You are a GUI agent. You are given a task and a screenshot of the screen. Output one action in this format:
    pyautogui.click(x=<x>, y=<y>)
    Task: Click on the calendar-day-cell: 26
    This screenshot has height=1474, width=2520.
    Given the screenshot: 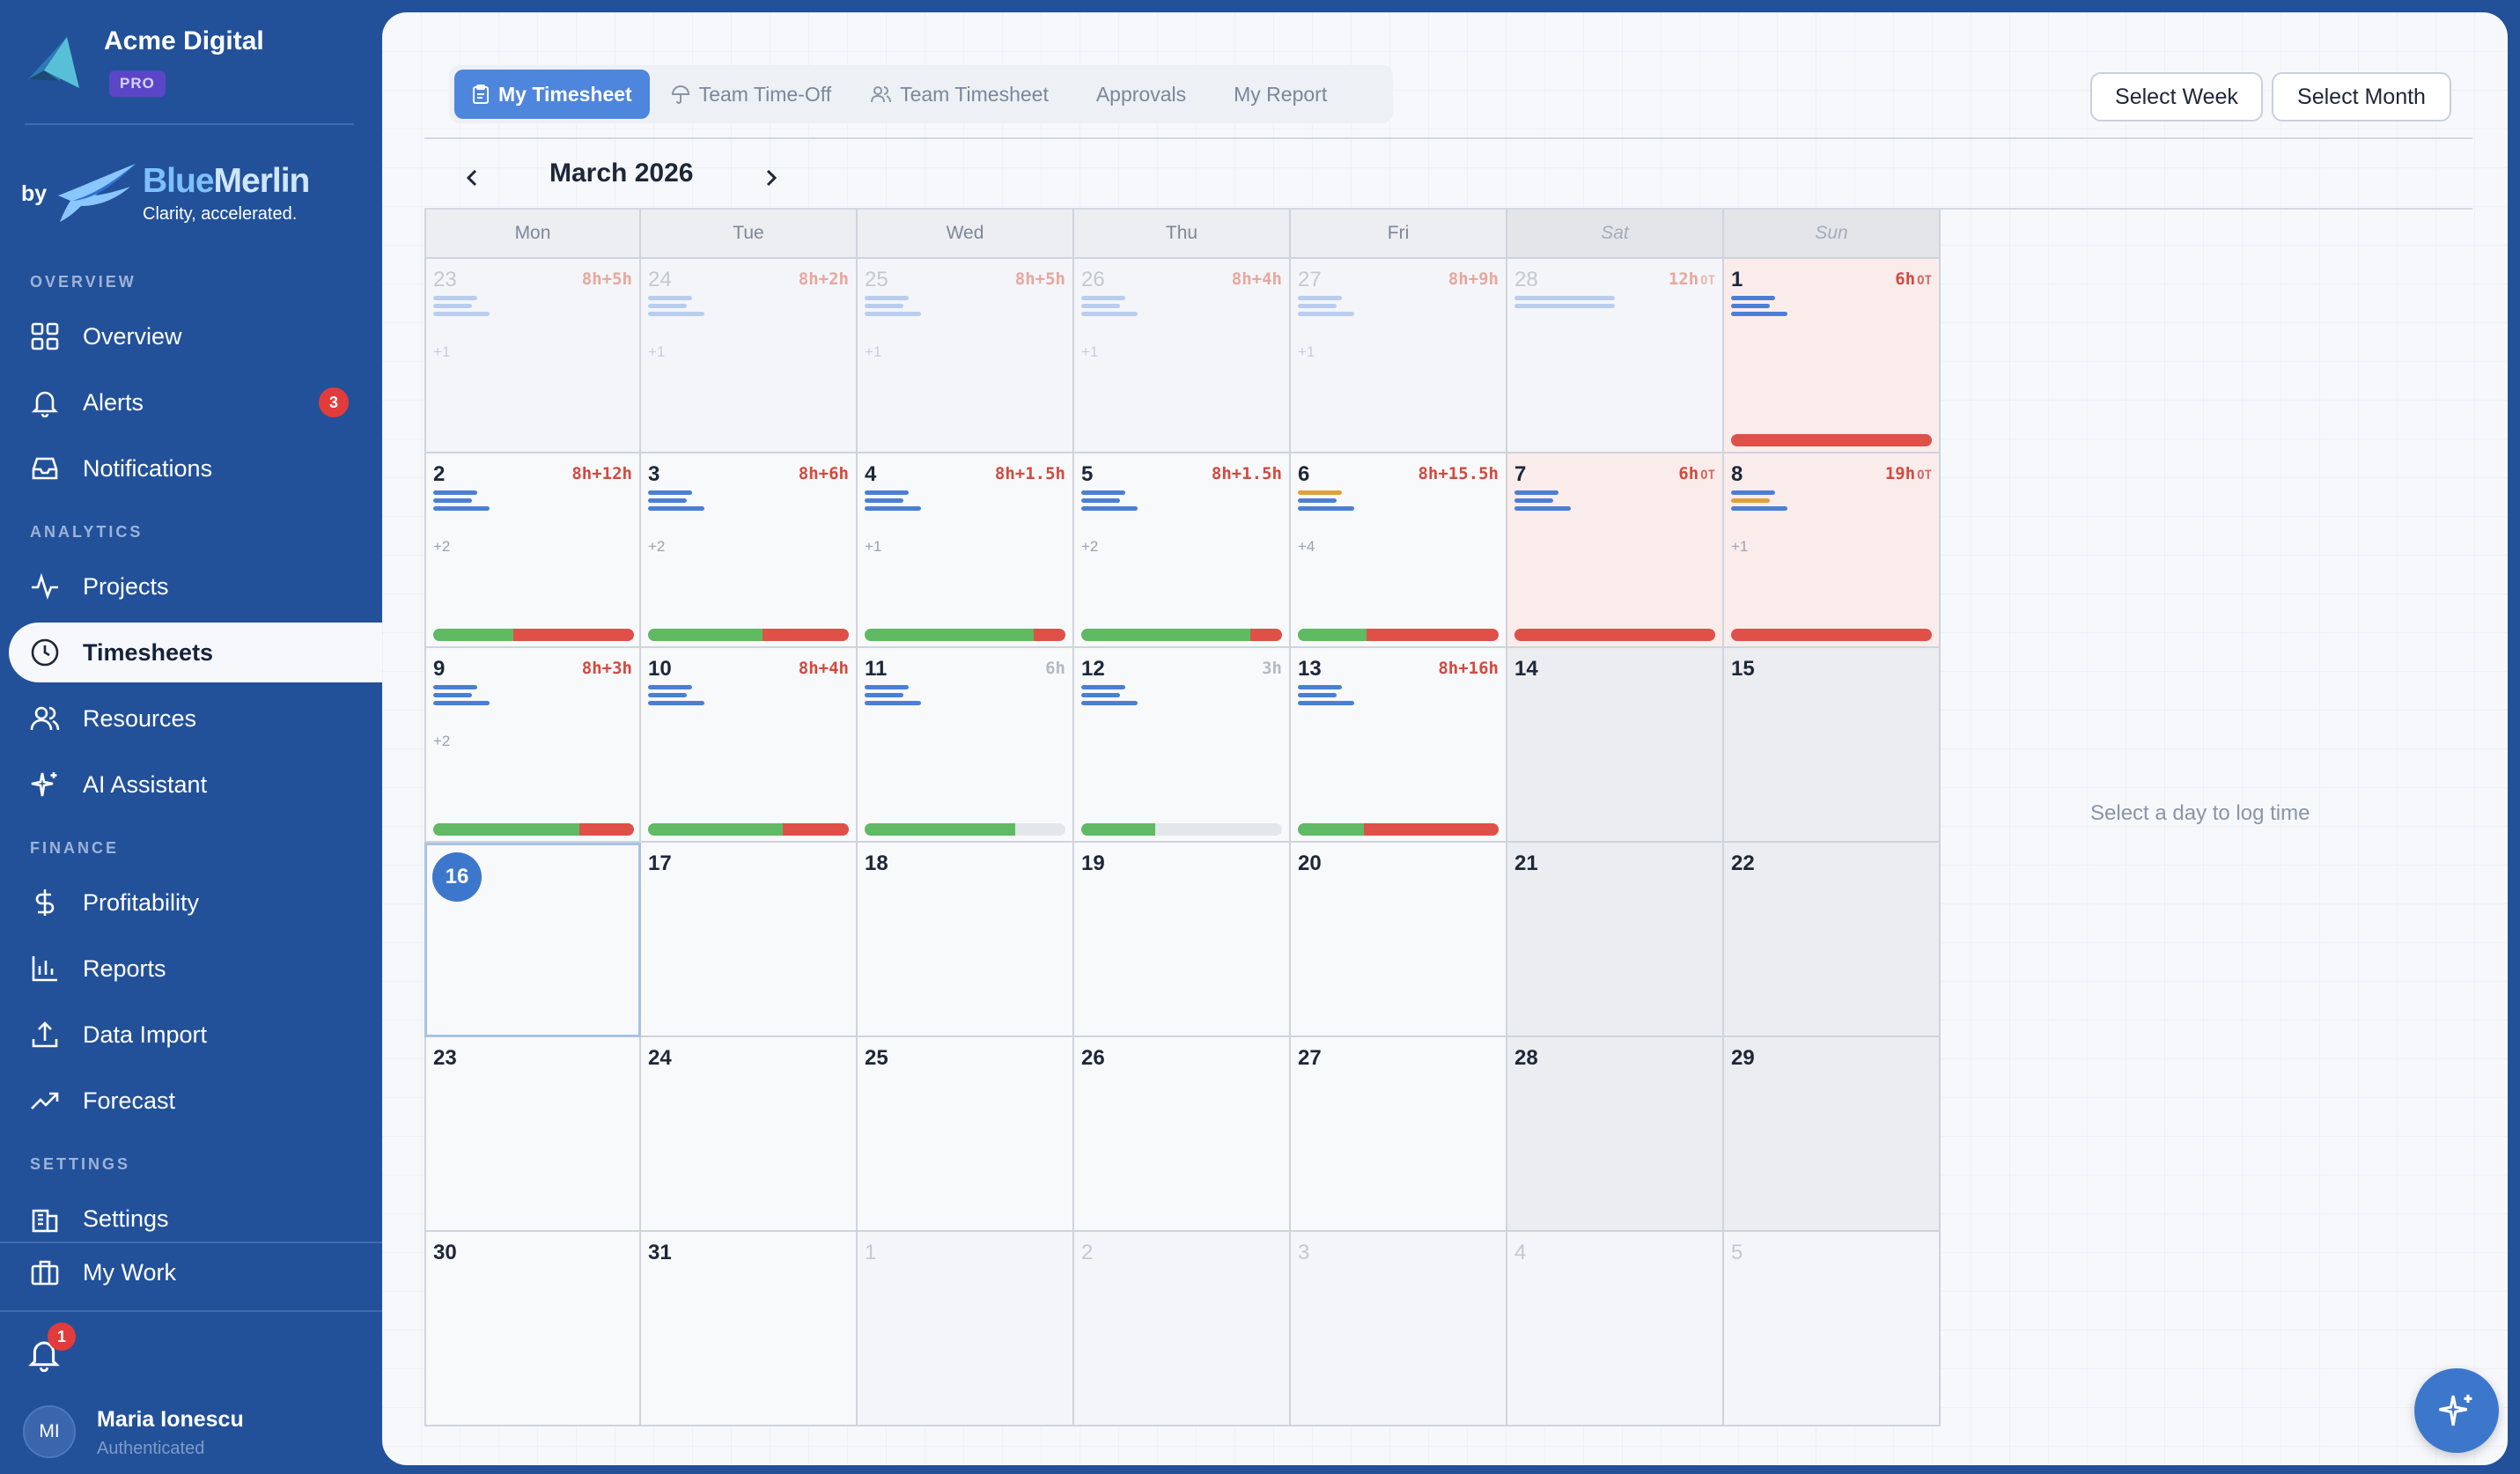 What is the action you would take?
    pyautogui.click(x=1182, y=1134)
    